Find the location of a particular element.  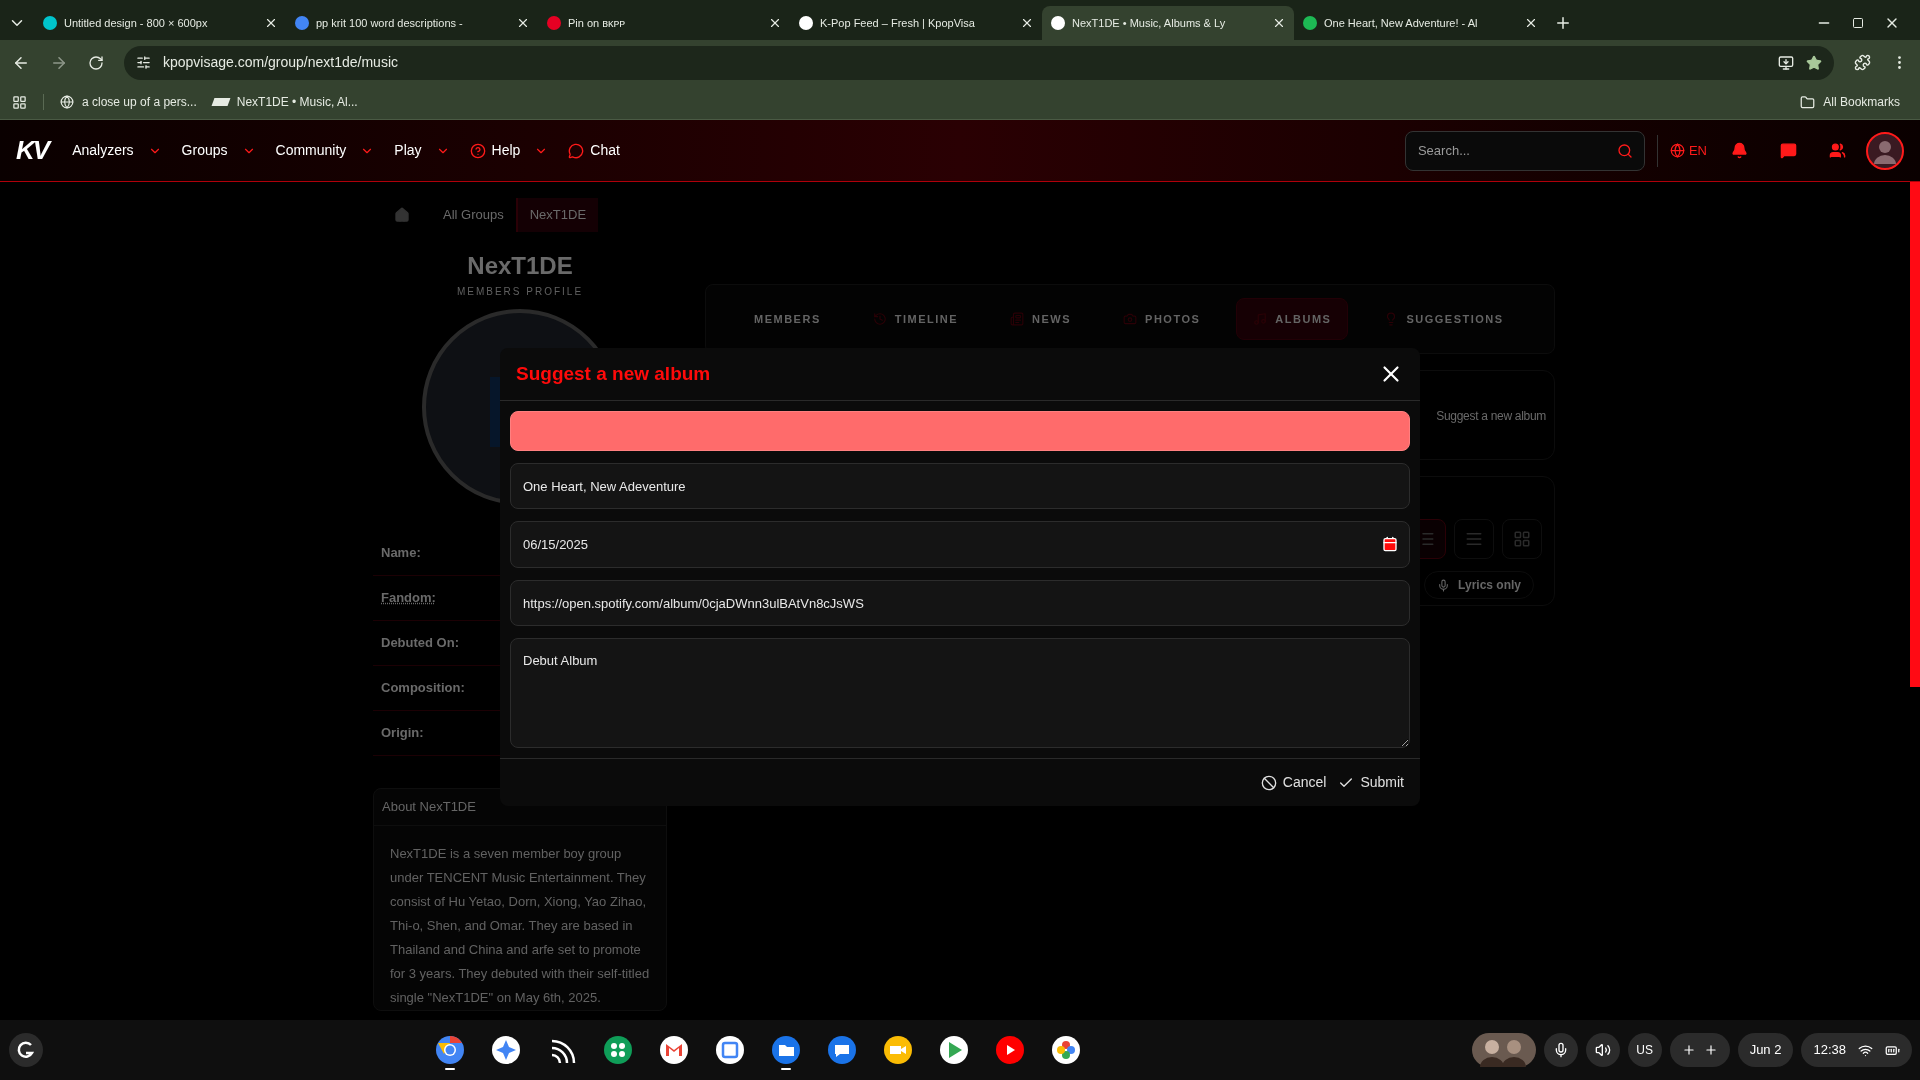

launcher-icon is located at coordinates (26, 1050).